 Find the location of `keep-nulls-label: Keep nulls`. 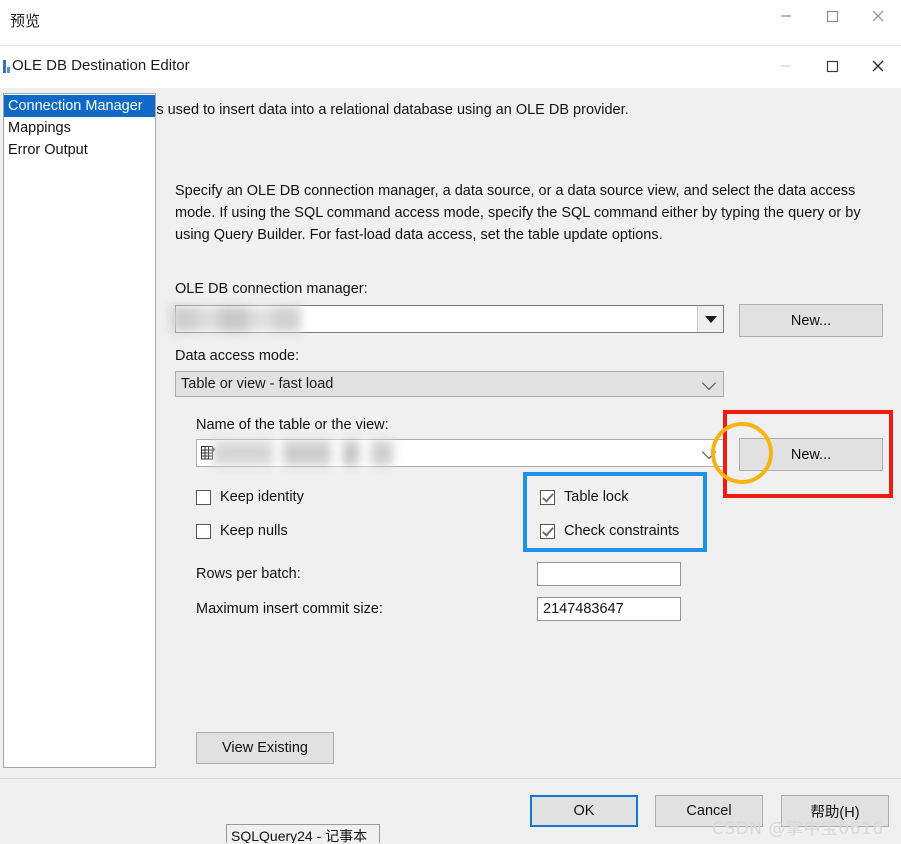

keep-nulls-label: Keep nulls is located at coordinates (254, 531).